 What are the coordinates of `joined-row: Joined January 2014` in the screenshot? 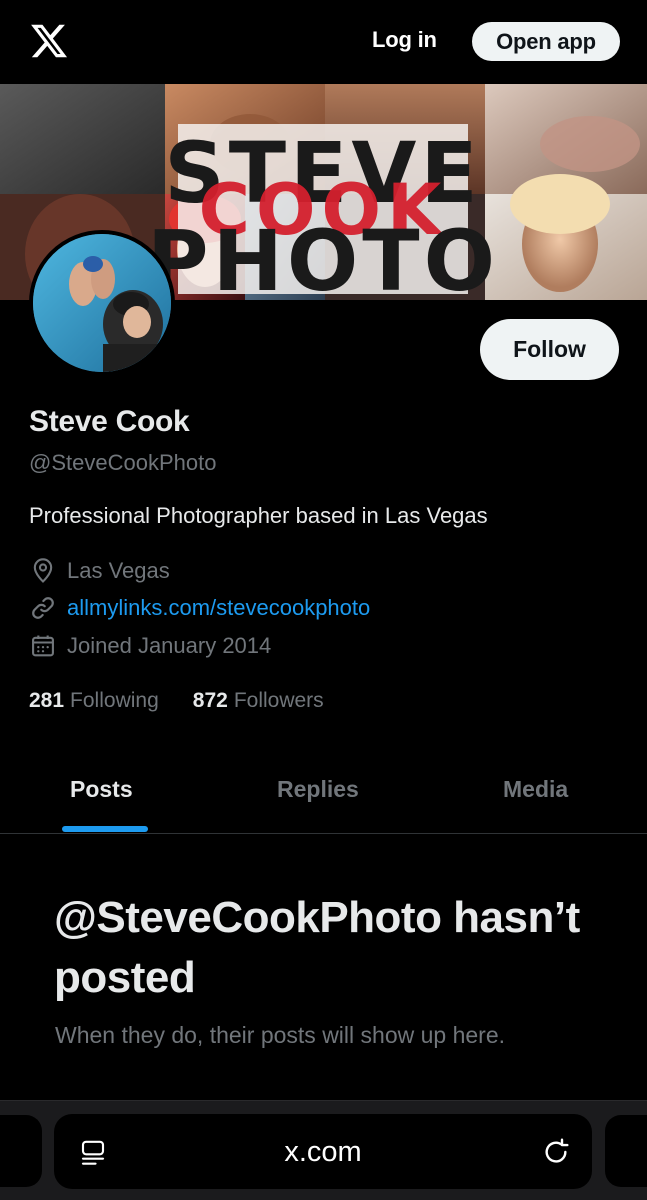 It's located at (150, 646).